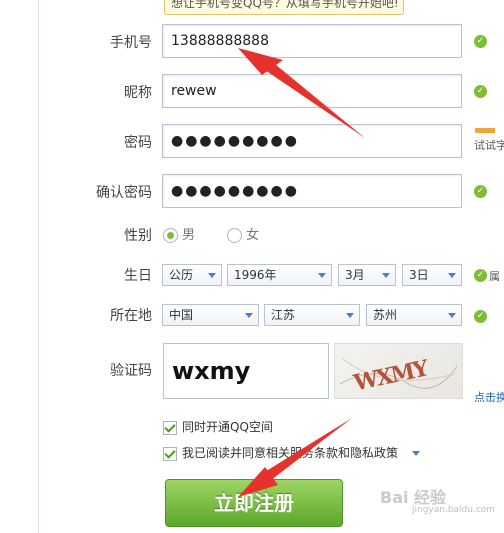 The width and height of the screenshot is (504, 533). Describe the element at coordinates (313, 99) in the screenshot. I see `arrow-to-phone-icon` at that location.